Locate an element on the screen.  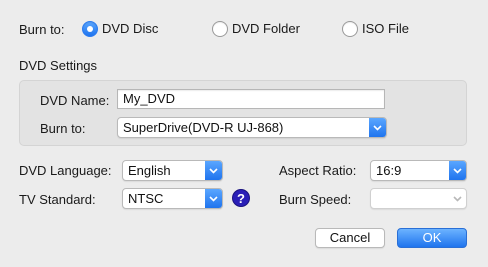
aspect-ratio-value: 16:9 is located at coordinates (389, 170).